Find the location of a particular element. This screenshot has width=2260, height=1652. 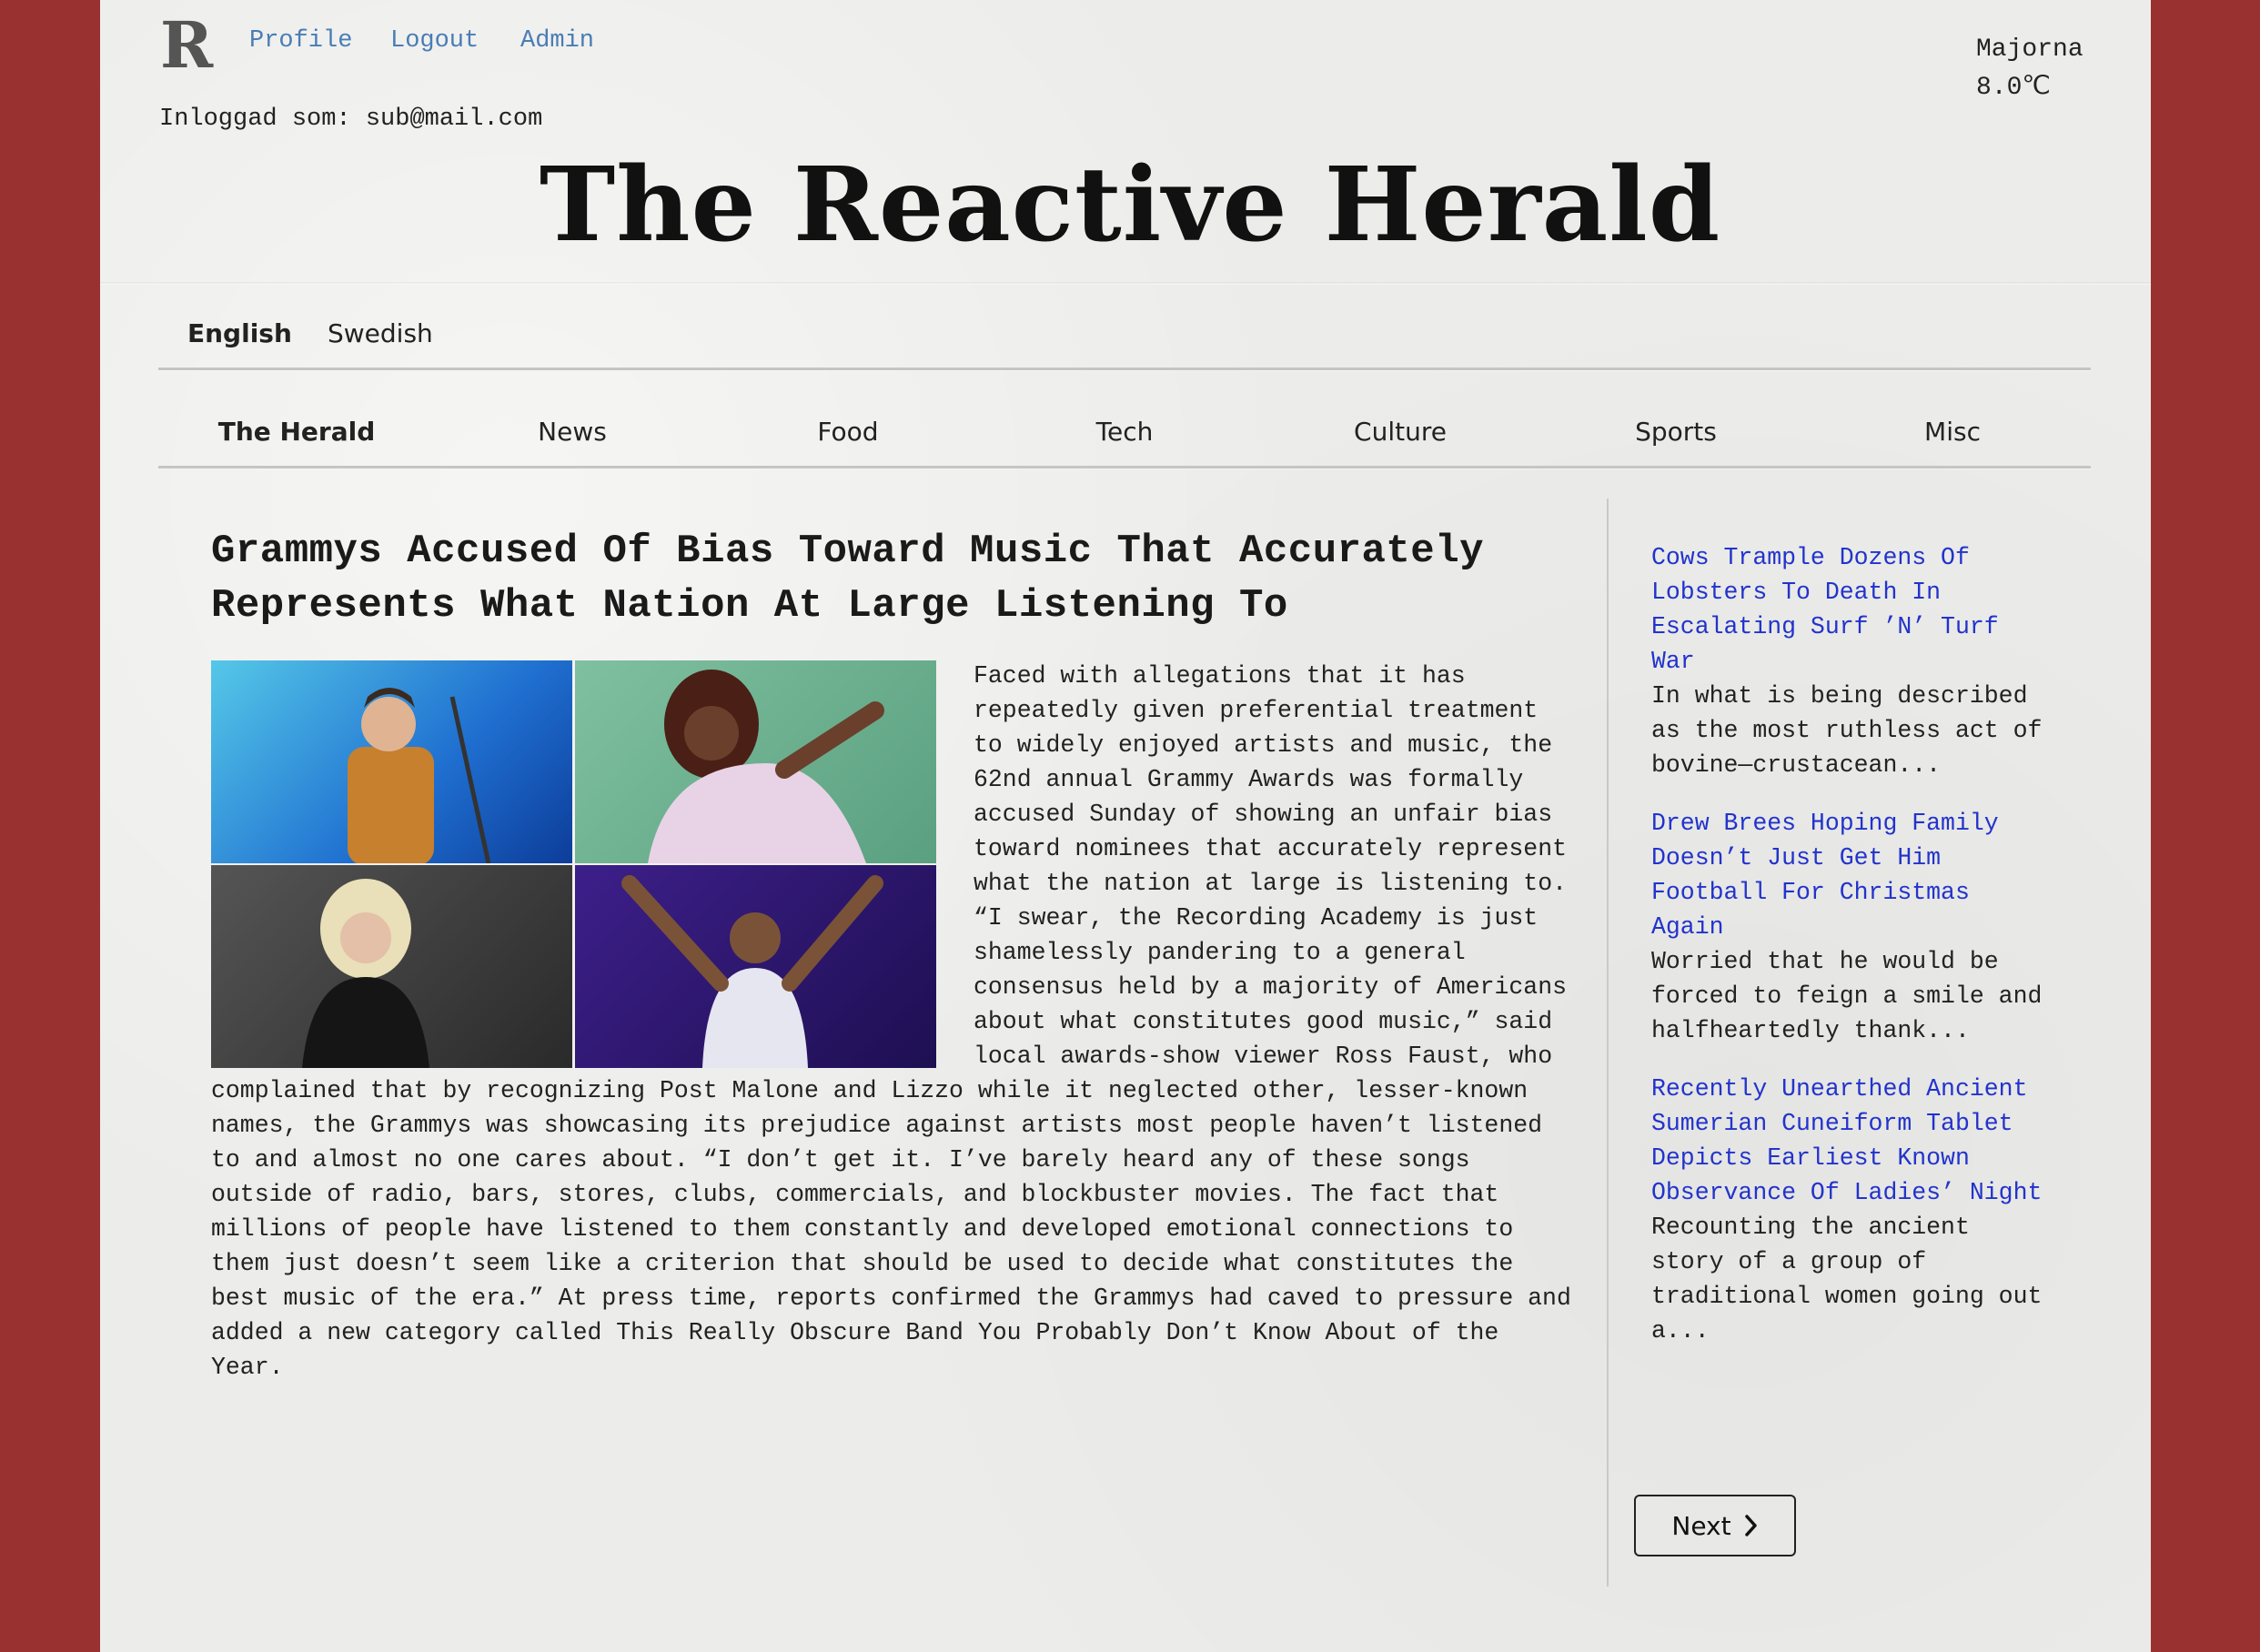

sidebar-divider is located at coordinates (1608, 1043).